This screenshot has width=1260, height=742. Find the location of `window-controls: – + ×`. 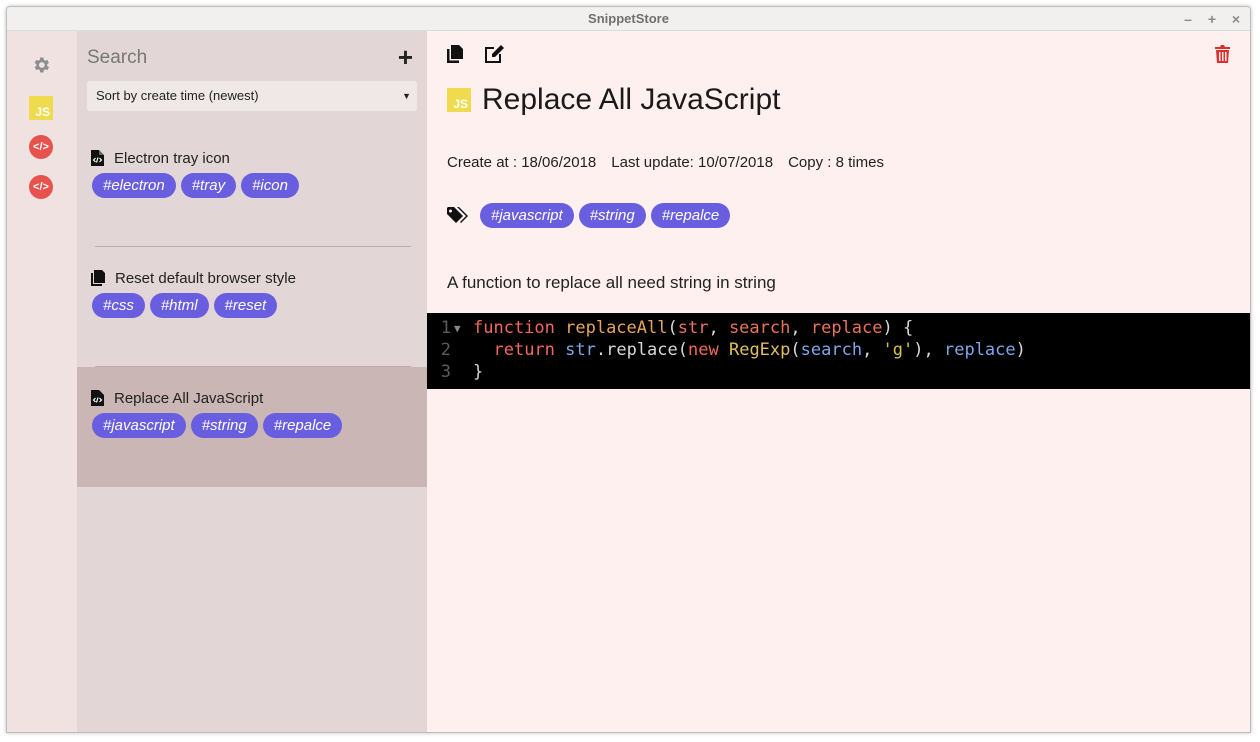

window-controls: – + × is located at coordinates (1212, 19).